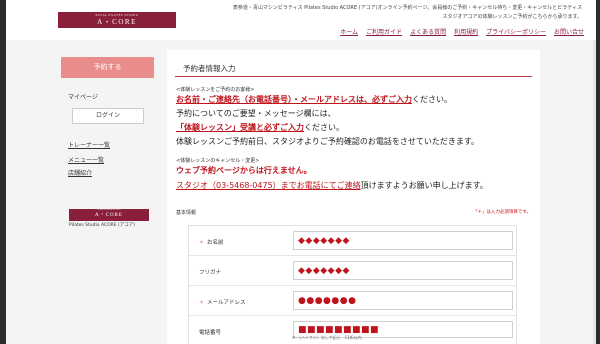 The width and height of the screenshot is (600, 344). I want to click on form-row-email: ＊メールアドレス ●●●●●●●, so click(352, 301).